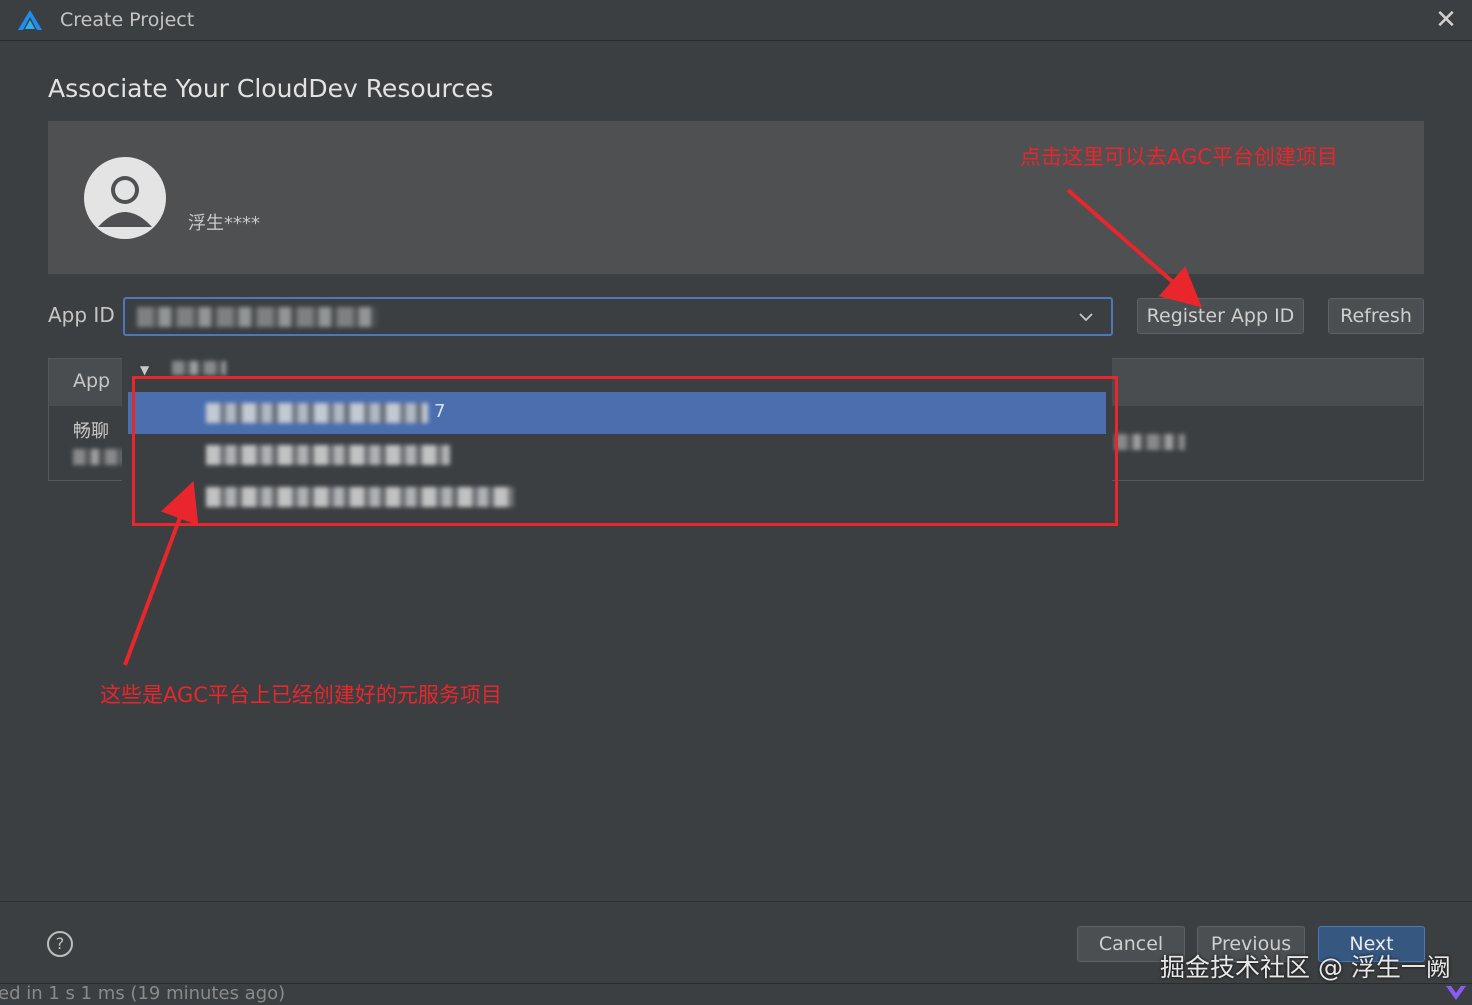  What do you see at coordinates (1179, 157) in the screenshot?
I see `annotation-register-hint: 点击这里可以去AGC平台创建项目` at bounding box center [1179, 157].